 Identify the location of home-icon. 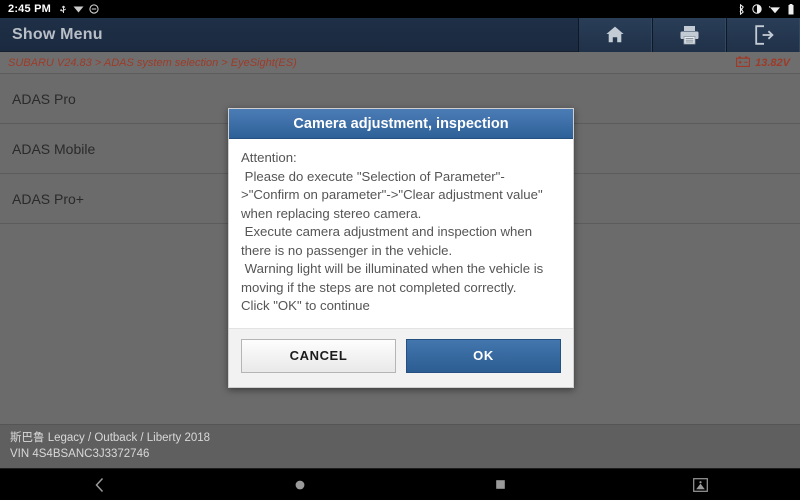
(615, 34).